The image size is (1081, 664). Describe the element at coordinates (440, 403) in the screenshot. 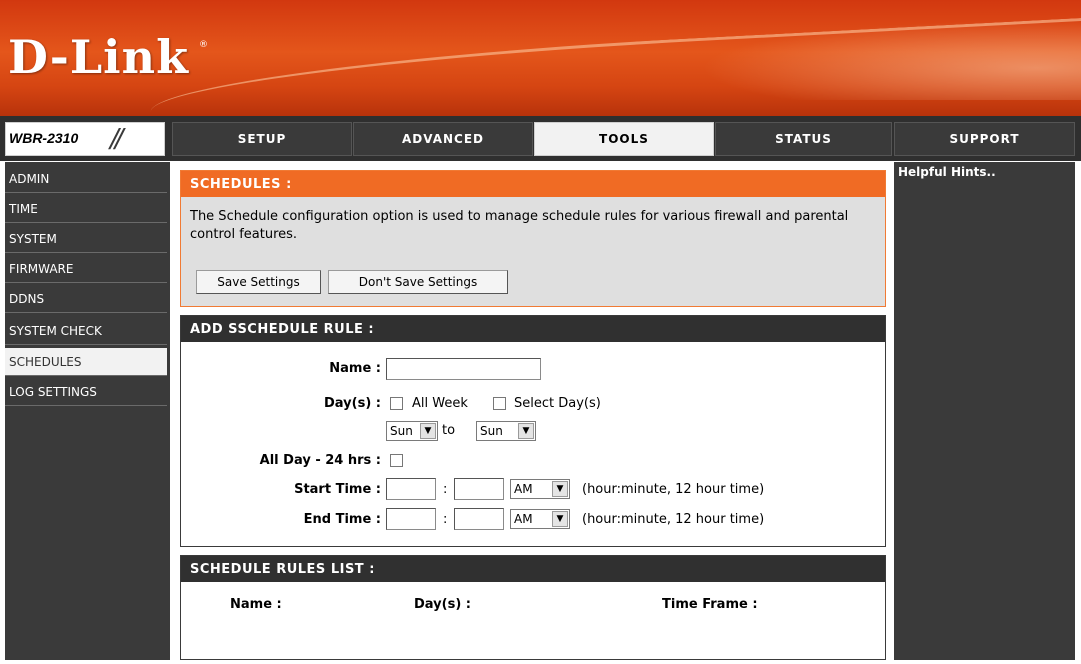

I see `all-week-label: All Week` at that location.